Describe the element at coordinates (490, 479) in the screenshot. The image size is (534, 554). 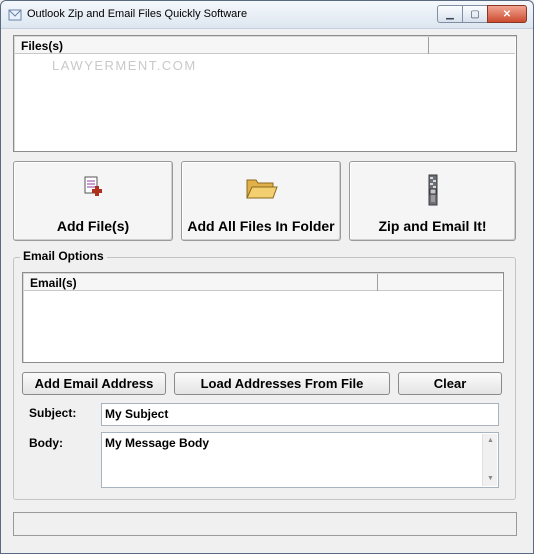
I see `scroll-down-icon: ▼` at that location.